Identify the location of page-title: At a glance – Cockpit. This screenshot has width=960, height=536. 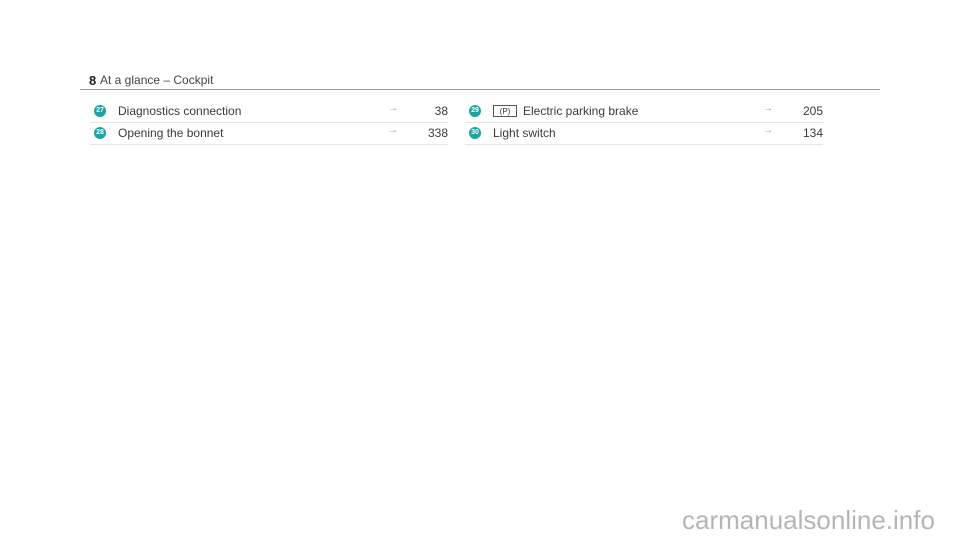
(157, 80).